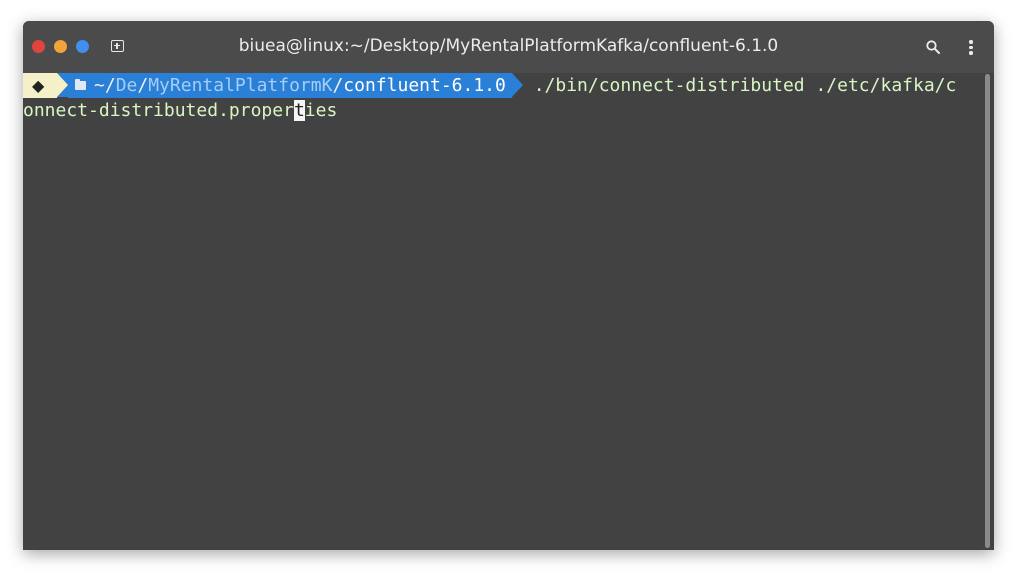  Describe the element at coordinates (60, 46) in the screenshot. I see `minimize-window-button` at that location.